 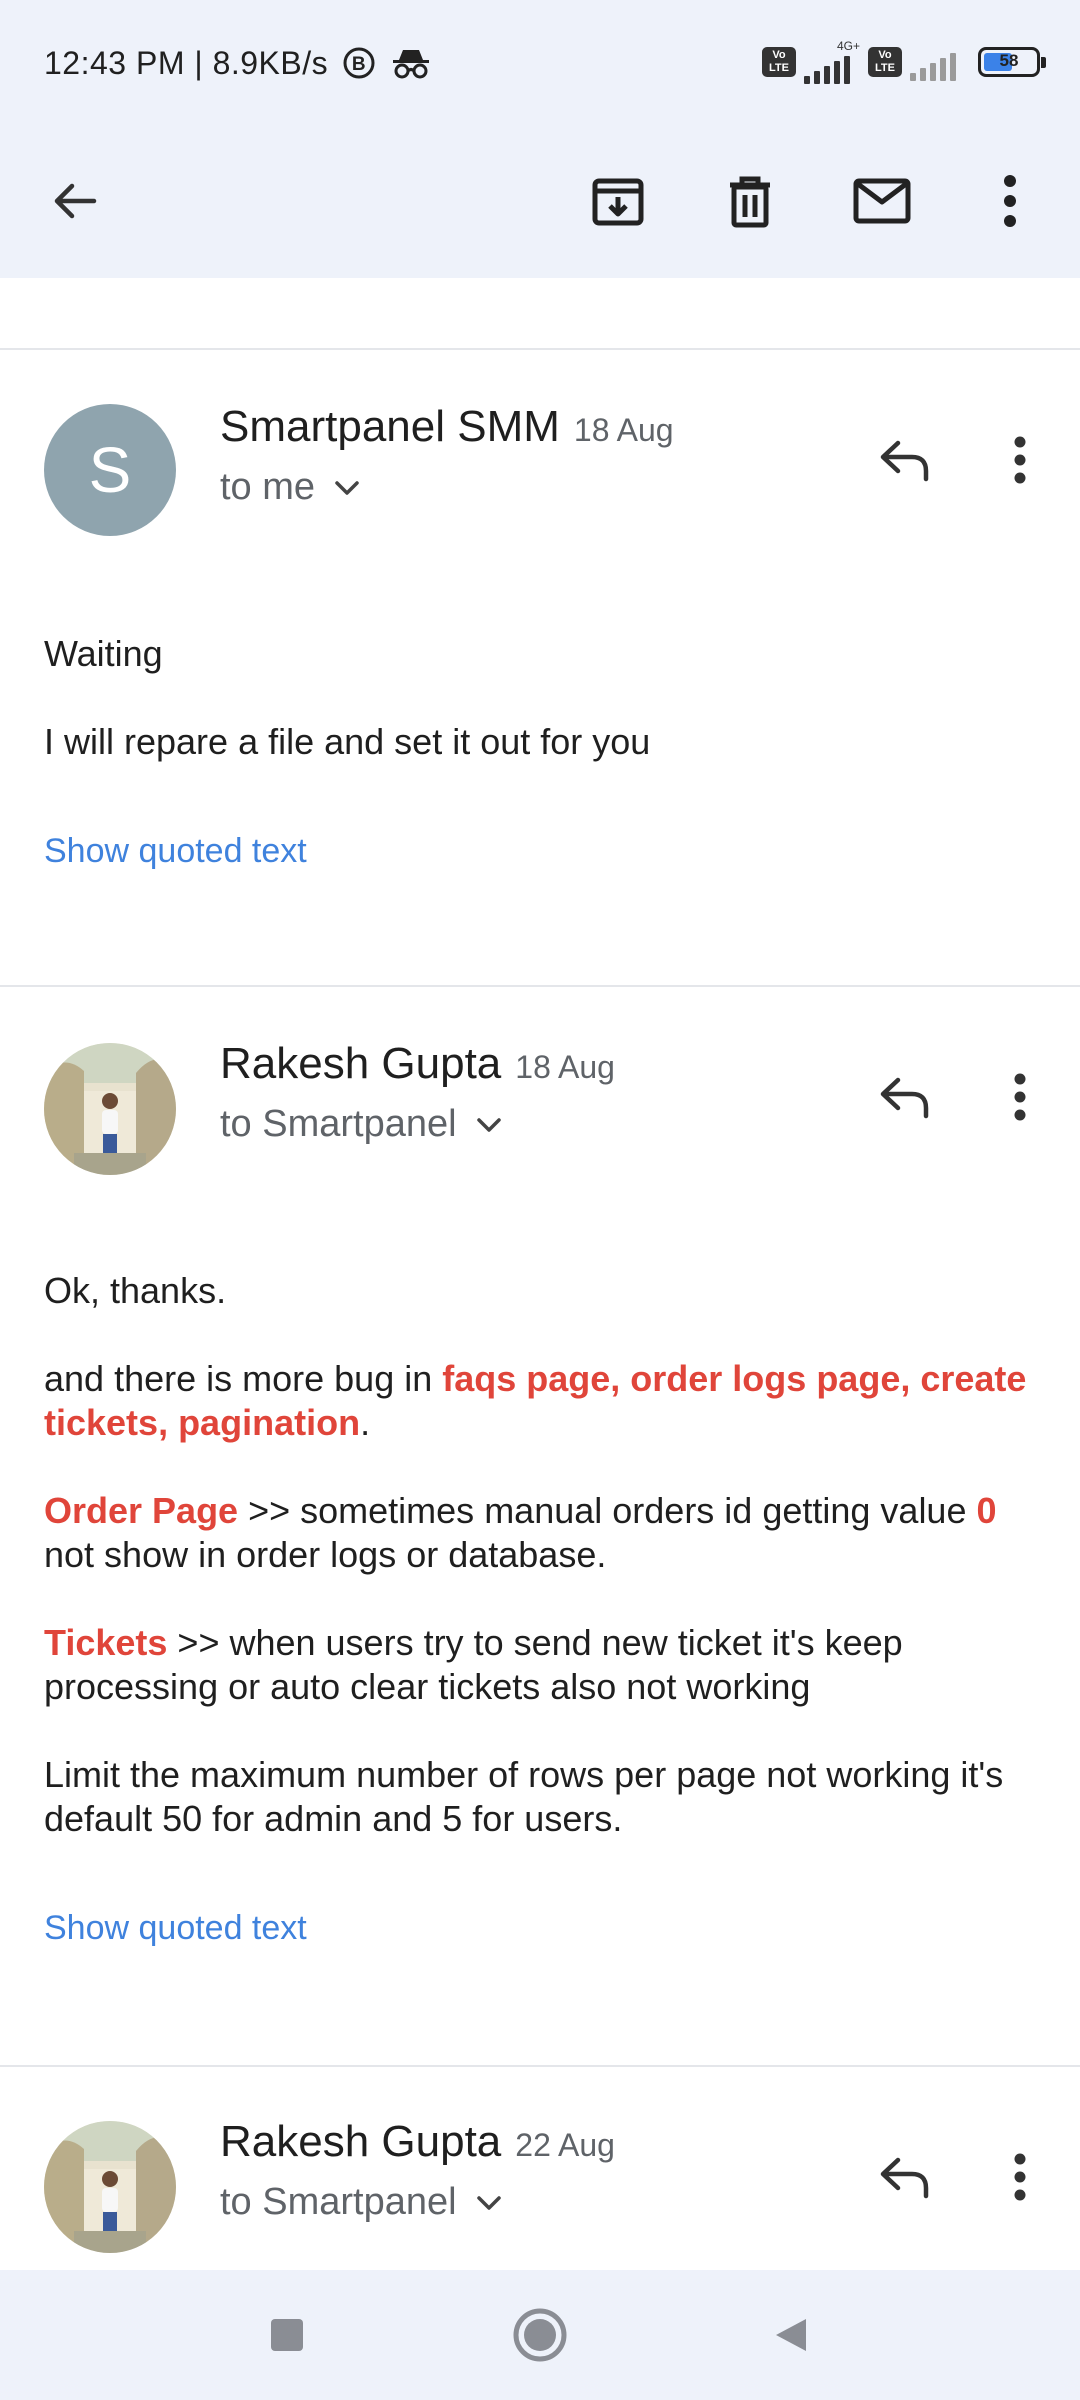 I want to click on sender-line: Rakesh Gupta 18 Aug, so click(x=417, y=1064).